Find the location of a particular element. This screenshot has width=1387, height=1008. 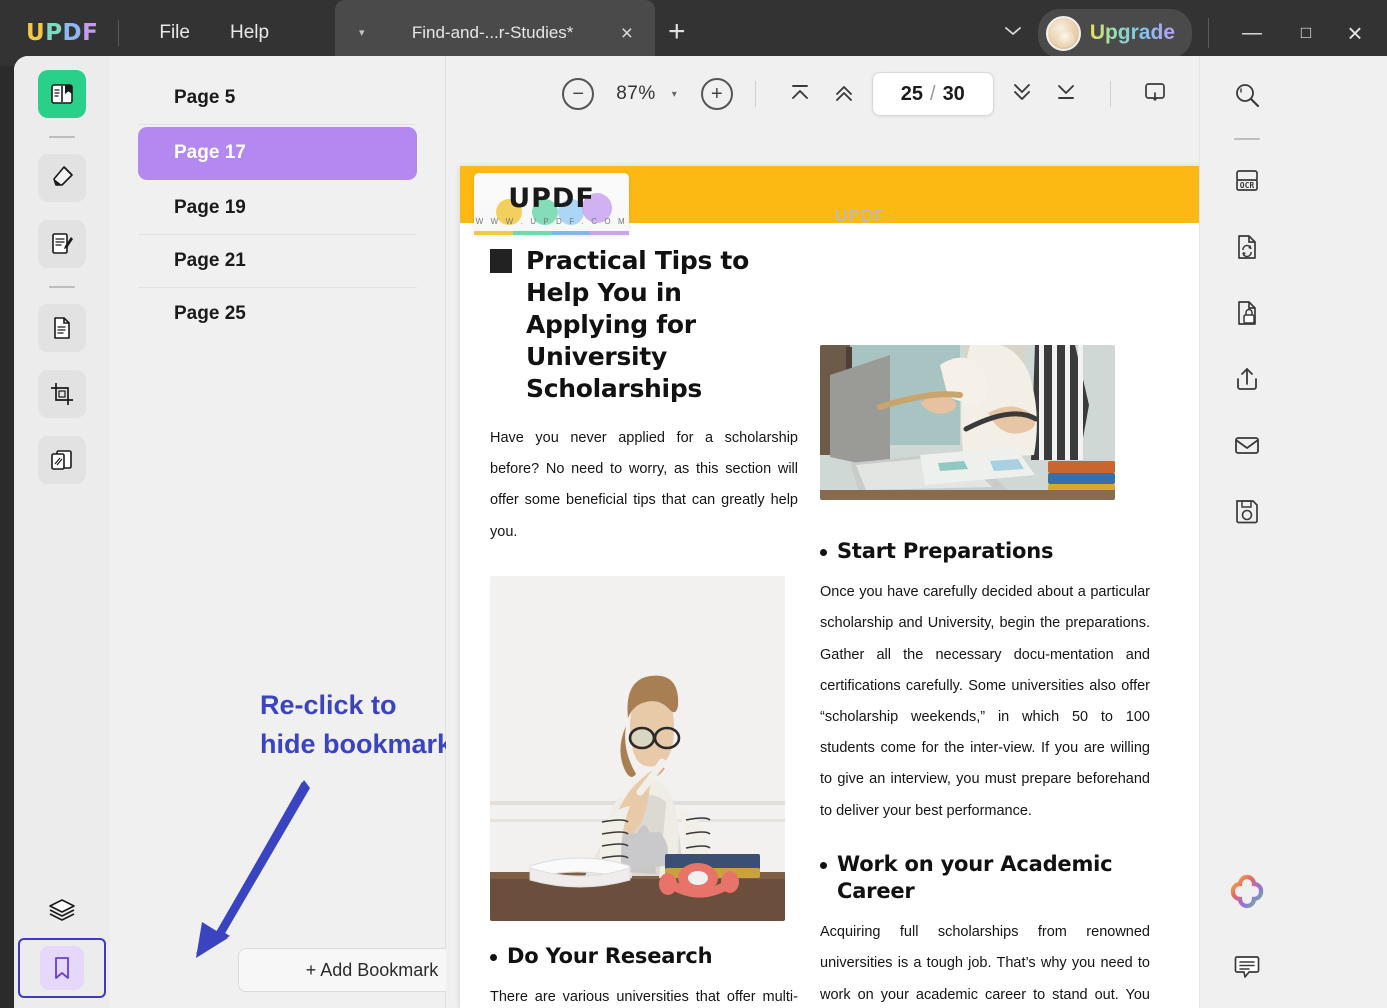

updf-badge-url: W W W . U P D F . C O M is located at coordinates (551, 221).